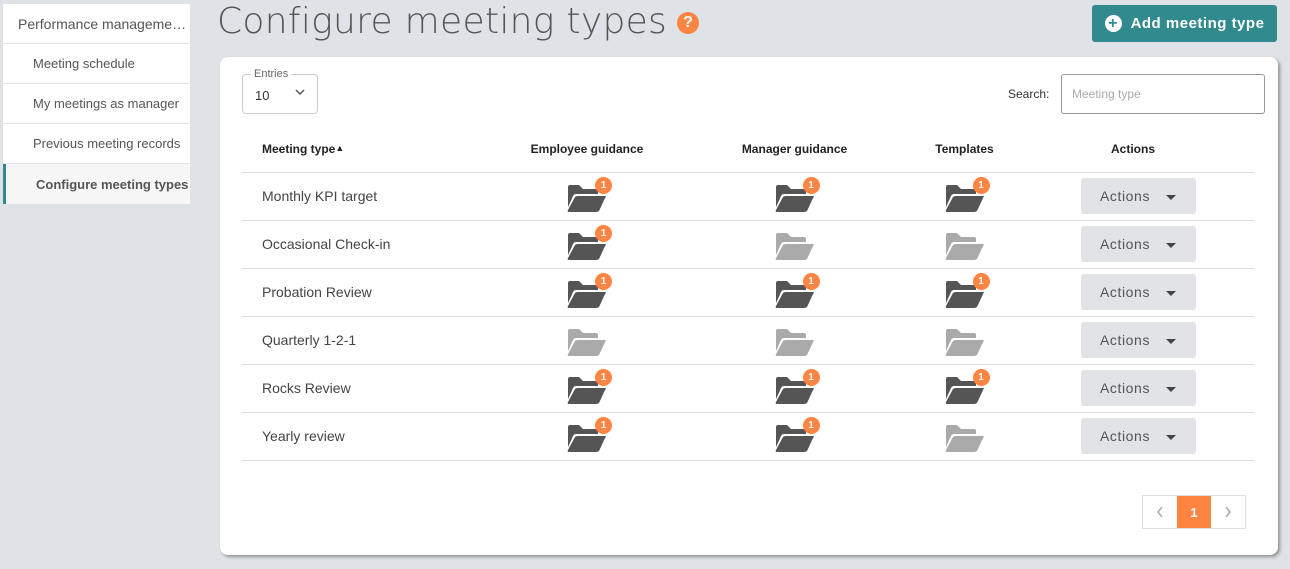 The image size is (1290, 569). Describe the element at coordinates (442, 21) in the screenshot. I see `page-title: Configure meeting types` at that location.